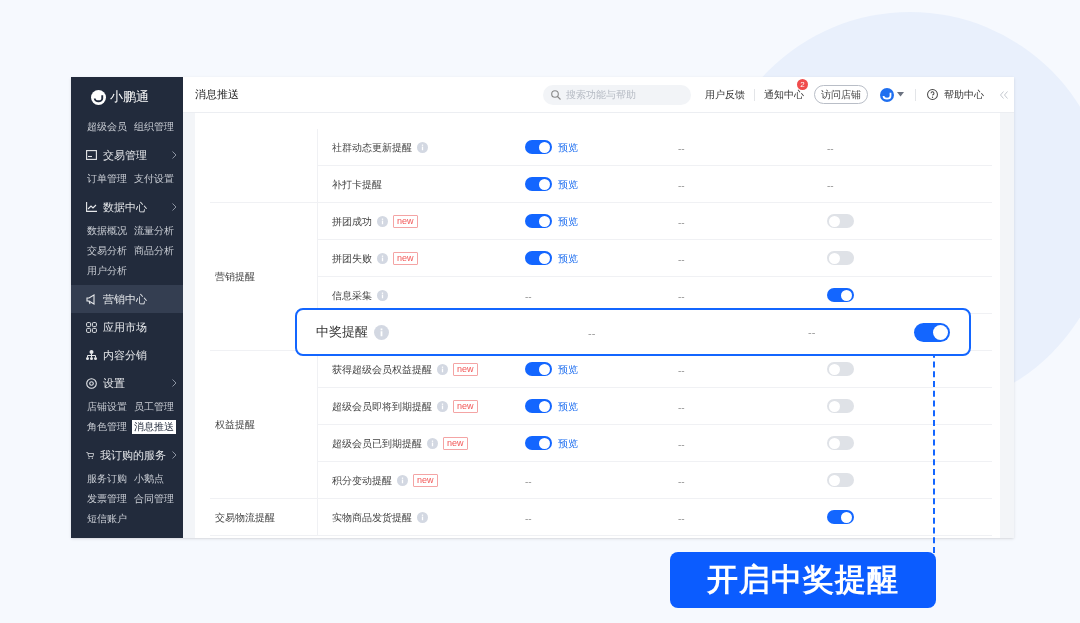  I want to click on sidebar-section: 交易管理, so click(127, 155).